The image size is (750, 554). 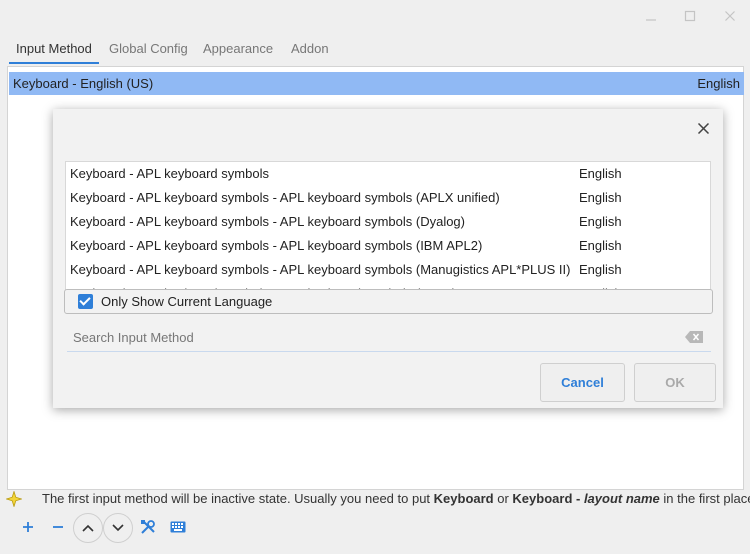 I want to click on only-show-current-language-checkbox: Only Show Current Language, so click(x=388, y=301).